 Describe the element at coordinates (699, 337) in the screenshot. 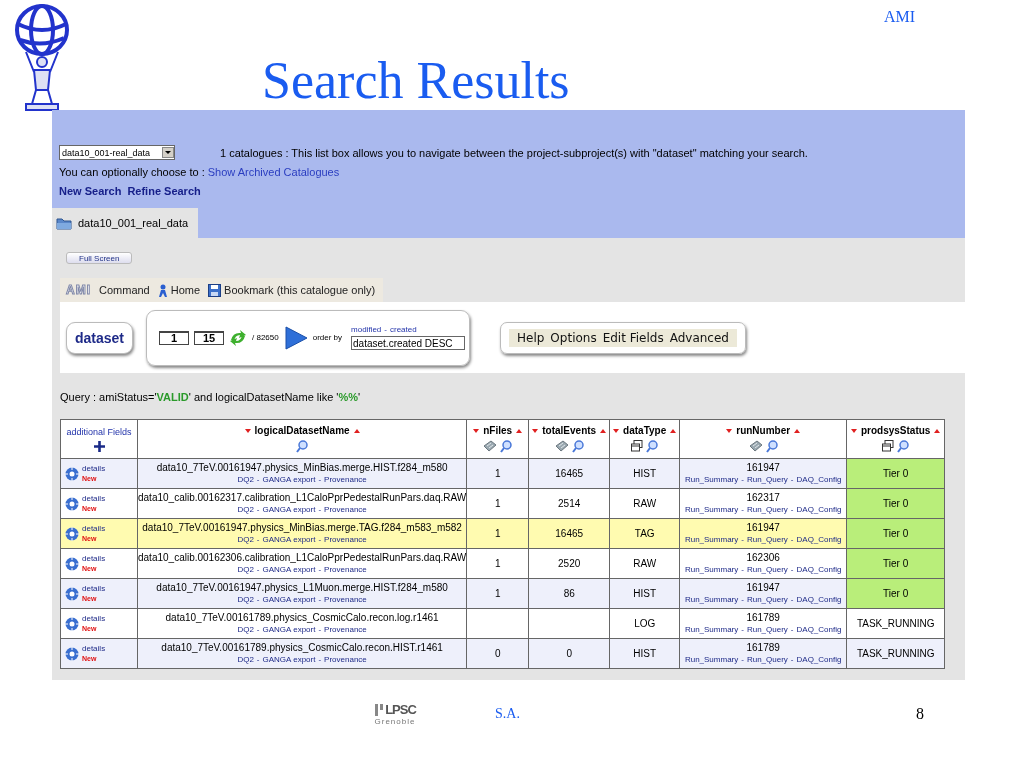

I see `menu-link: Advanced` at that location.